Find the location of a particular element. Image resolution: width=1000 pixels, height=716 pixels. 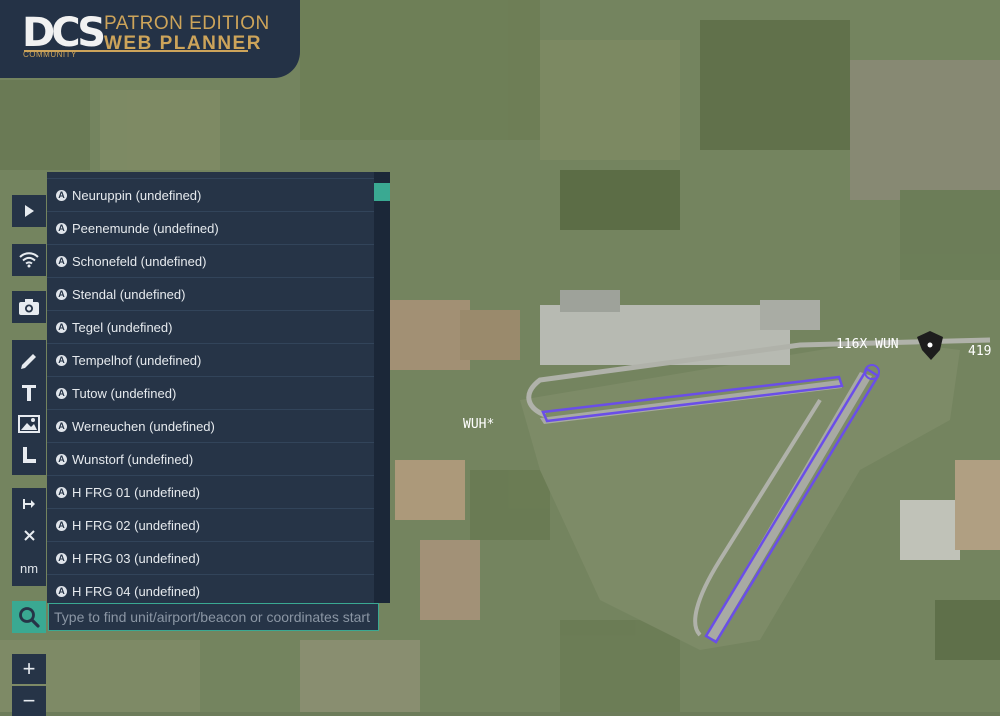

text-button is located at coordinates (29, 393).